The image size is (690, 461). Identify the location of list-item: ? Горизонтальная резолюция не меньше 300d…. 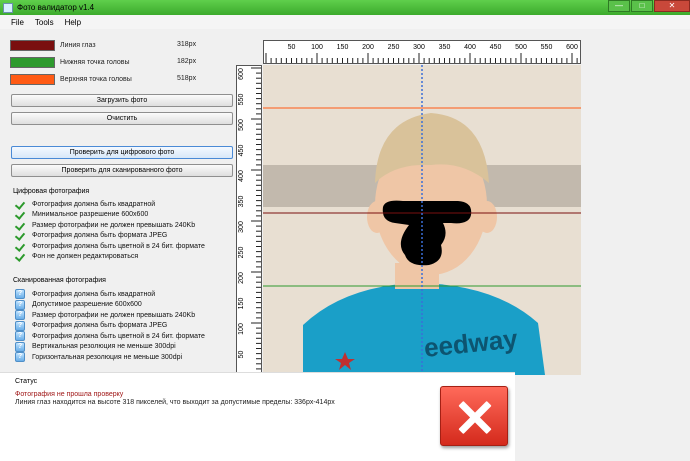
(127, 357).